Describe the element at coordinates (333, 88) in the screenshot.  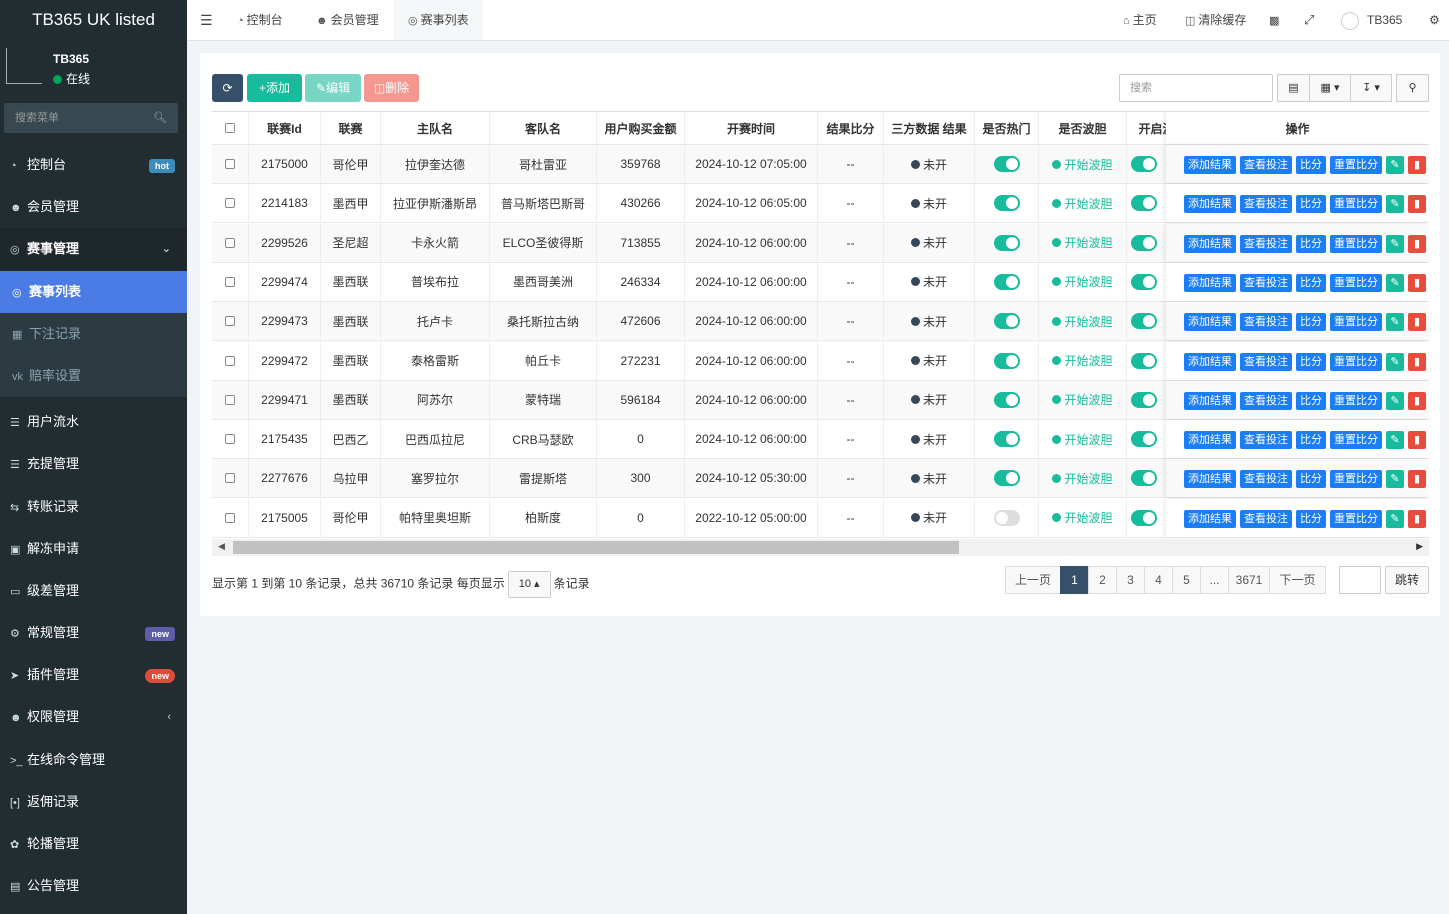
I see `edit-button: ✎编辑` at that location.